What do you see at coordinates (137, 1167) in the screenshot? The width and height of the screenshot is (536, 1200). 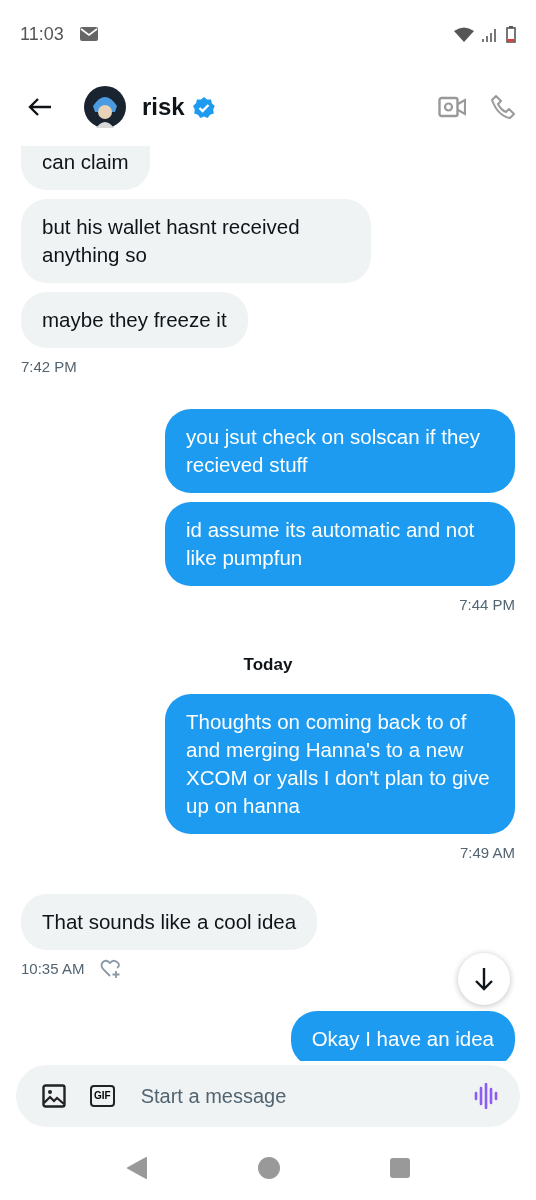 I see `back-nav-icon` at bounding box center [137, 1167].